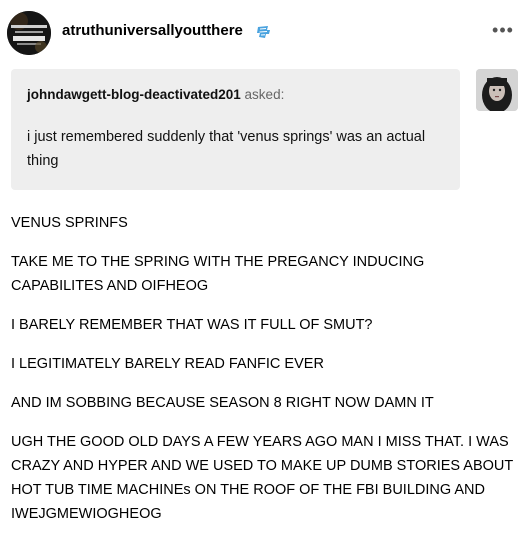  I want to click on post-header: atruthuniversallyoutthere •••, so click(266, 32).